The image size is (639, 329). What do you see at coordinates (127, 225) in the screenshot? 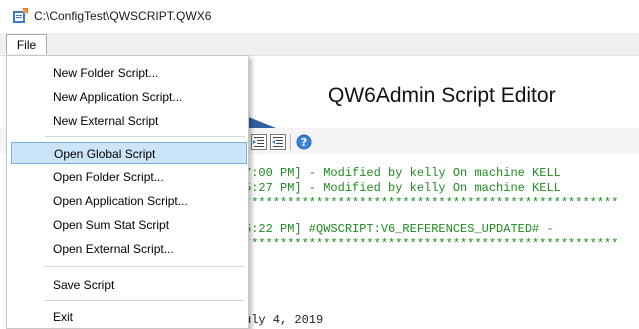
I see `menu-item-open-sum-stat-script: Open Sum Stat Script` at bounding box center [127, 225].